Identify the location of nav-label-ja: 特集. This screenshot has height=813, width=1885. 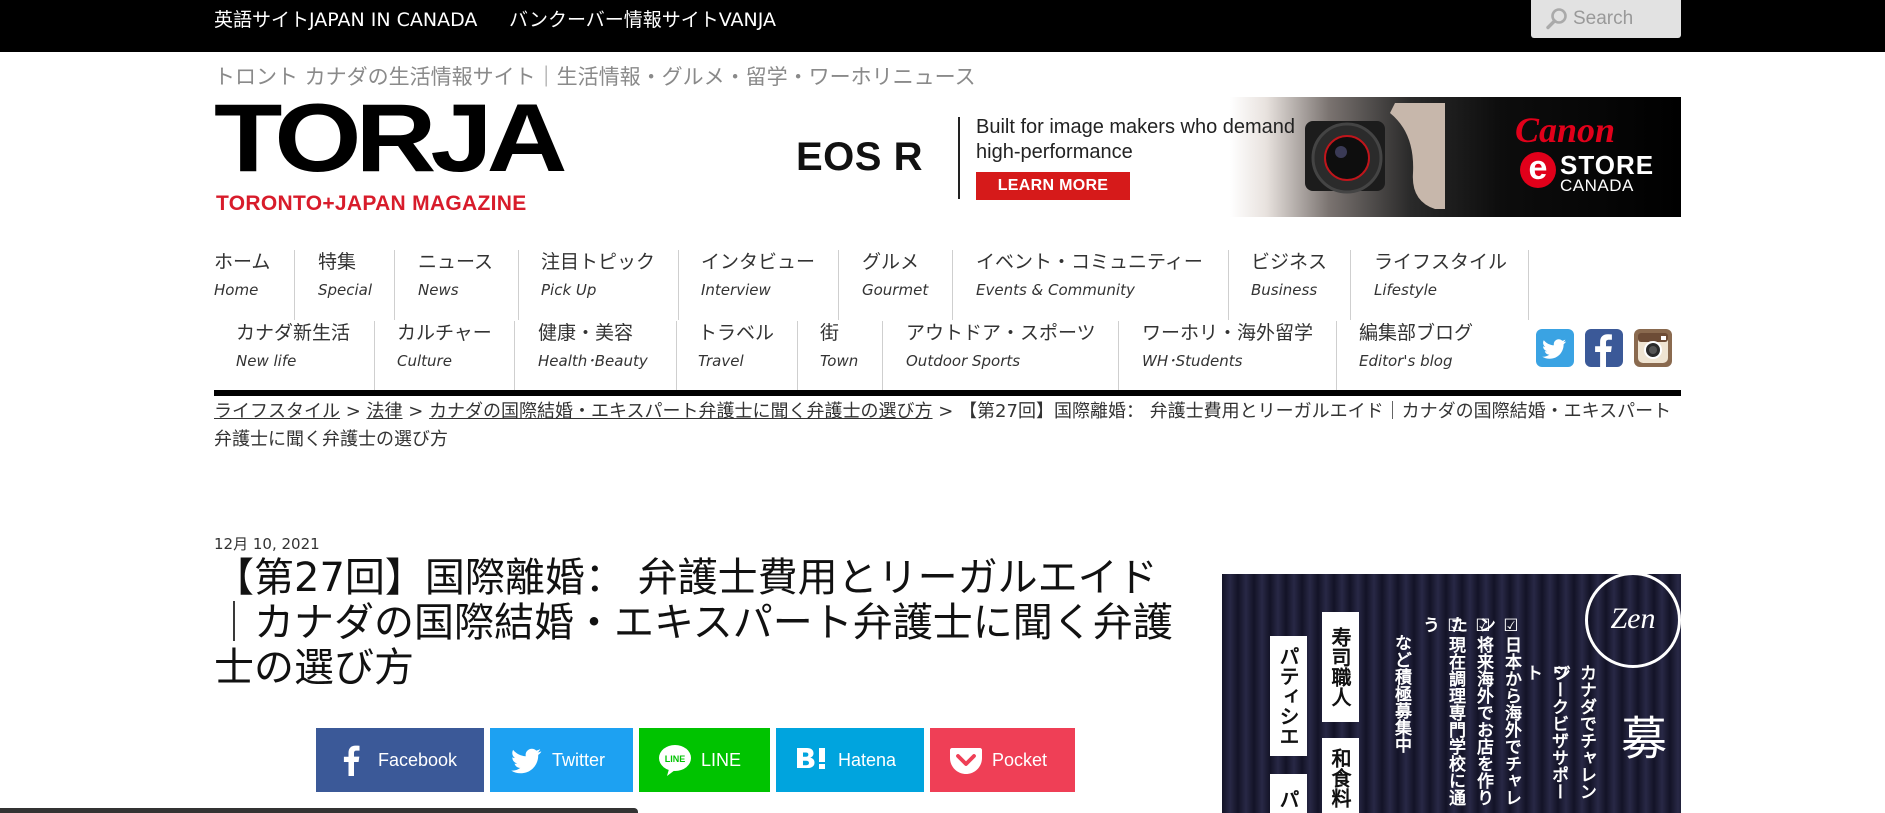
(337, 262).